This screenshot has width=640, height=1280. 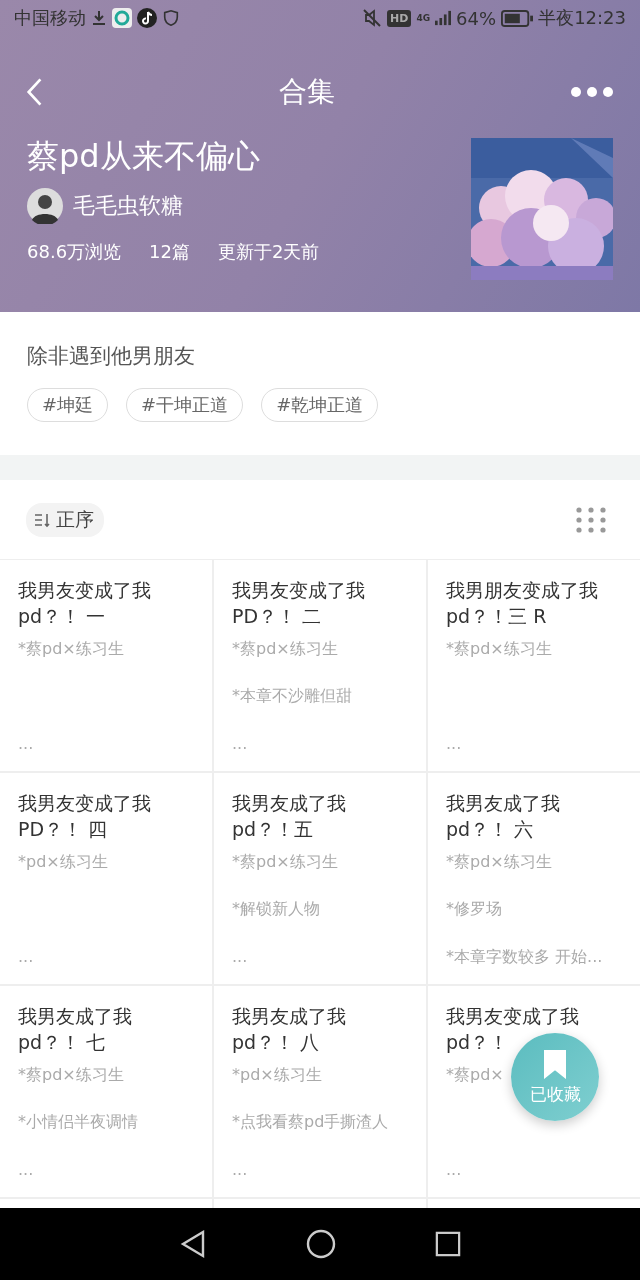 I want to click on network-type: 4G, so click(x=423, y=18).